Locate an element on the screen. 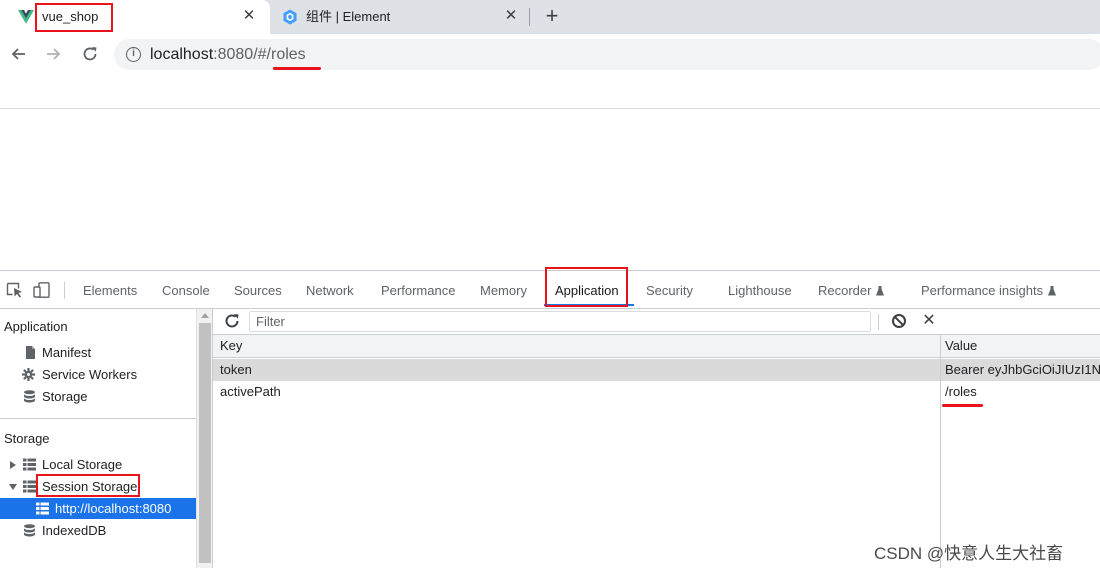 The image size is (1100, 568). tab-separator is located at coordinates (529, 17).